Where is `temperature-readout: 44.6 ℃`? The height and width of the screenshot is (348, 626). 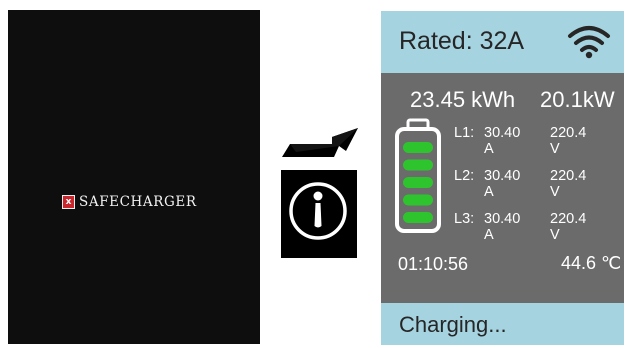 temperature-readout: 44.6 ℃ is located at coordinates (591, 263).